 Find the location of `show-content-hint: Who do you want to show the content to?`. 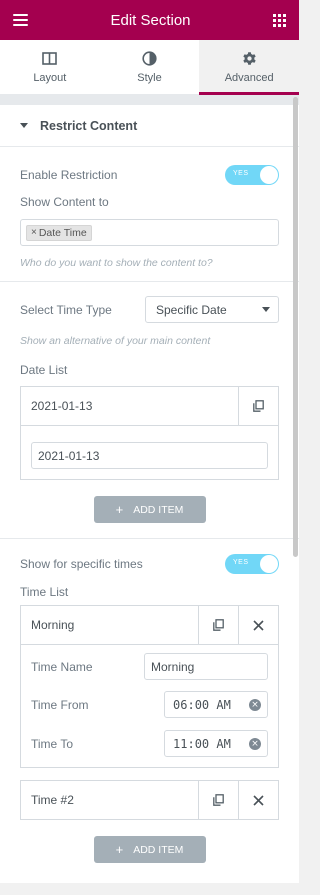

show-content-hint: Who do you want to show the content to? is located at coordinates (116, 263).